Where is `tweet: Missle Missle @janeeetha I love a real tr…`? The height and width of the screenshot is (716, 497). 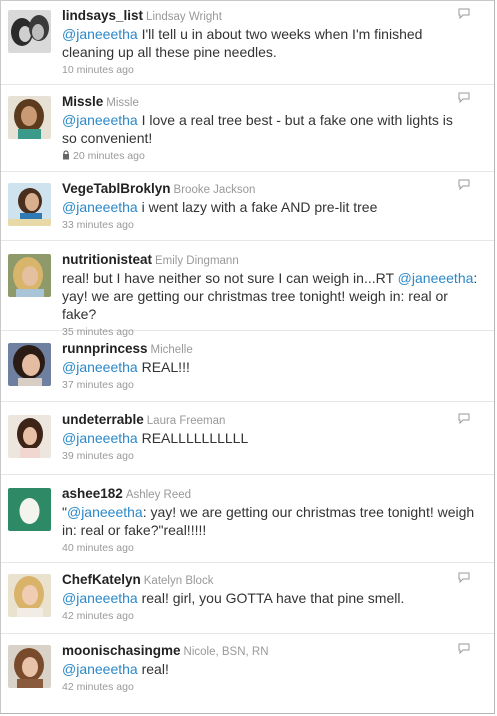 tweet: Missle Missle @janeeetha I love a real tr… is located at coordinates (247, 128).